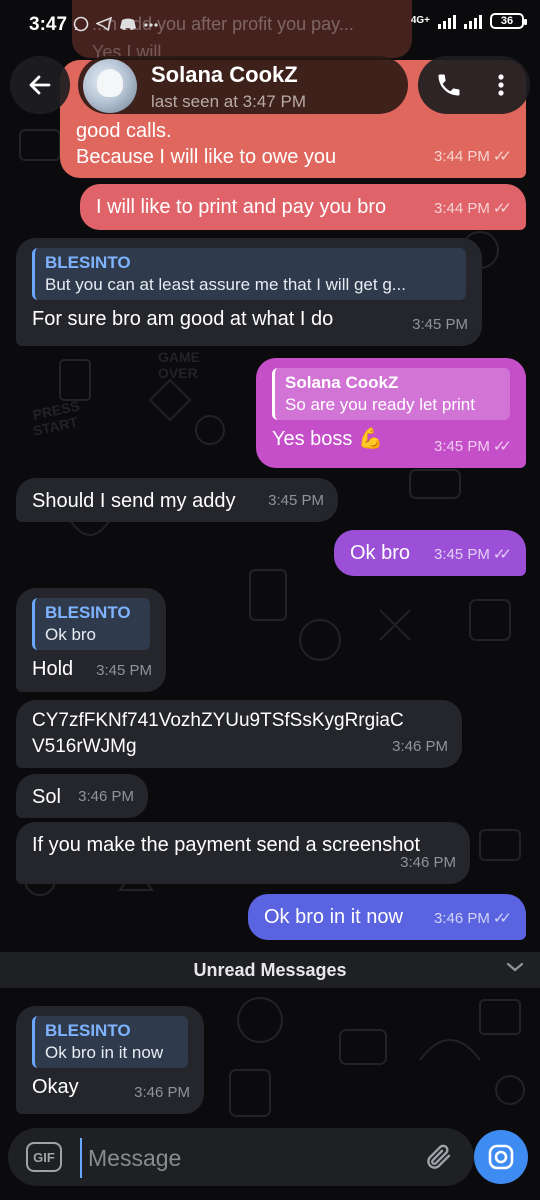  I want to click on reply-text: So are you ready let print, so click(380, 404).